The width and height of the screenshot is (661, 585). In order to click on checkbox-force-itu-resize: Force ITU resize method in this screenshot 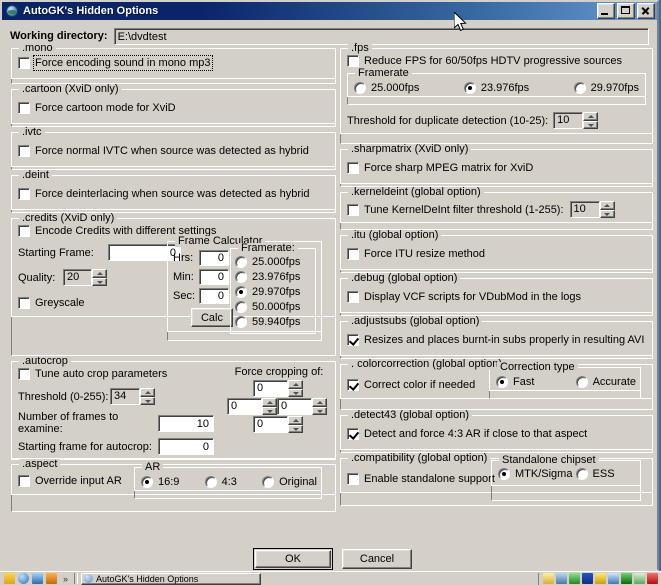, I will do `click(416, 254)`.